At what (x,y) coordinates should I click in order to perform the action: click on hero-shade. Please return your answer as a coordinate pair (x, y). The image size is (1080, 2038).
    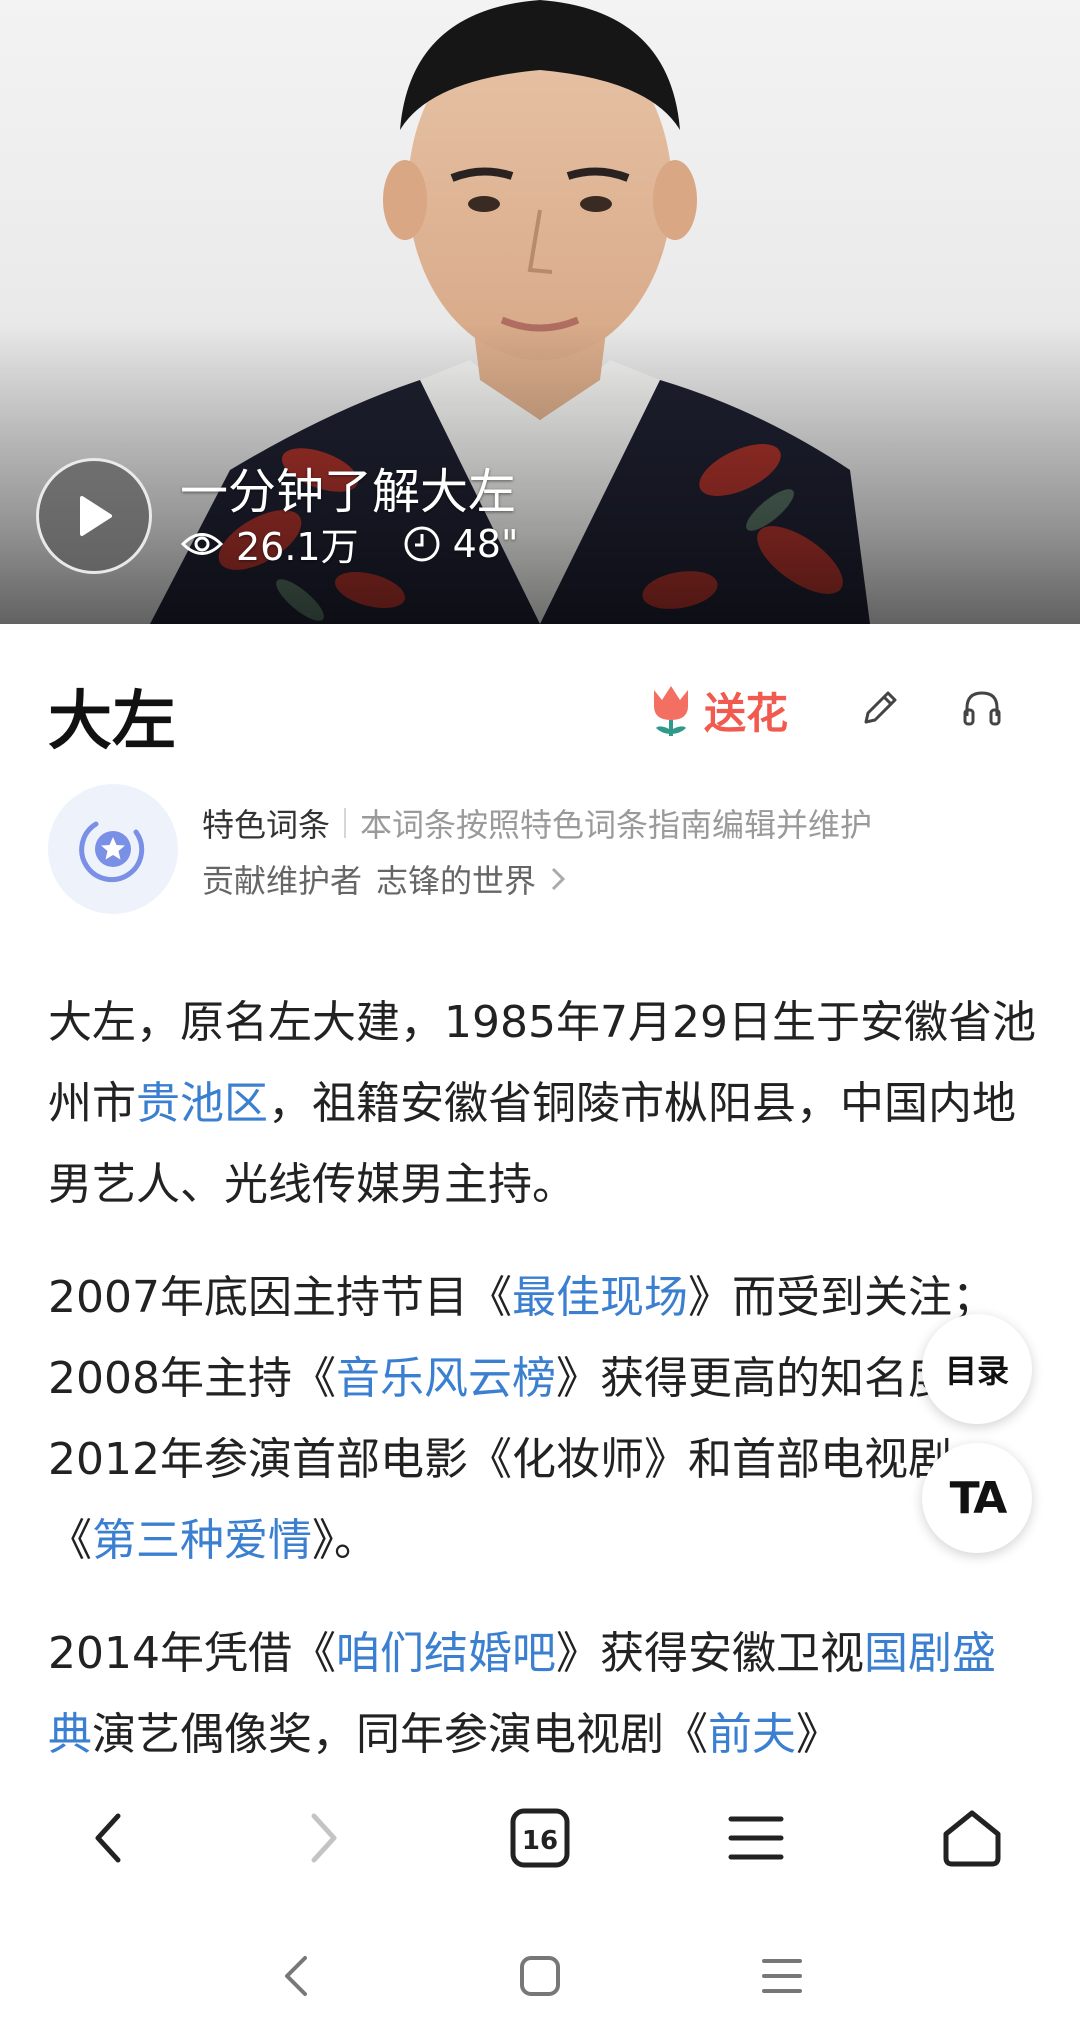
    Looking at the image, I should click on (540, 474).